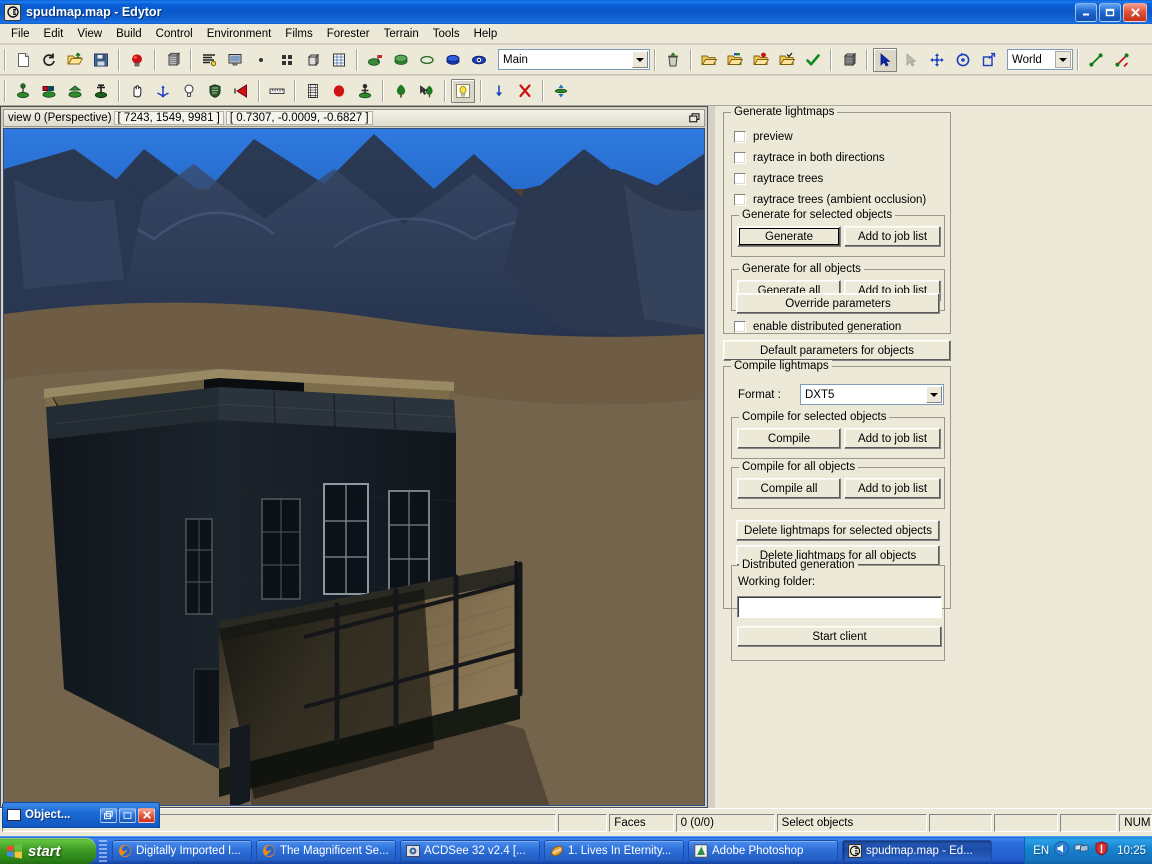 This screenshot has width=1152, height=864. I want to click on checkbox-enable-distributed-generation: enable distributed generation, so click(817, 327).